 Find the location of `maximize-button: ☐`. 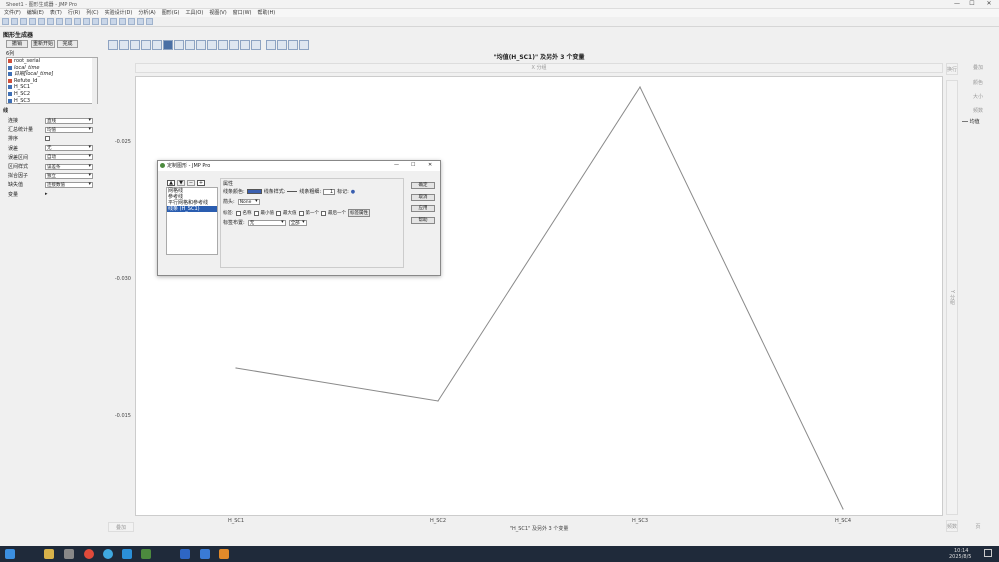

maximize-button: ☐ is located at coordinates (972, 3).